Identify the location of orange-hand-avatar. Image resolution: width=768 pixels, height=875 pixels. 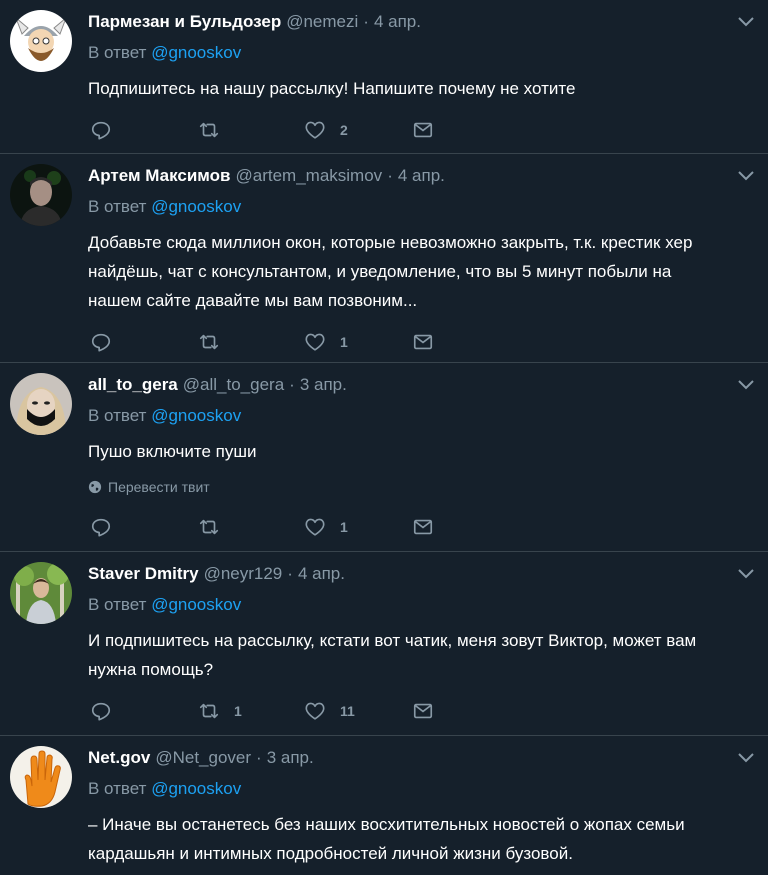
(41, 777).